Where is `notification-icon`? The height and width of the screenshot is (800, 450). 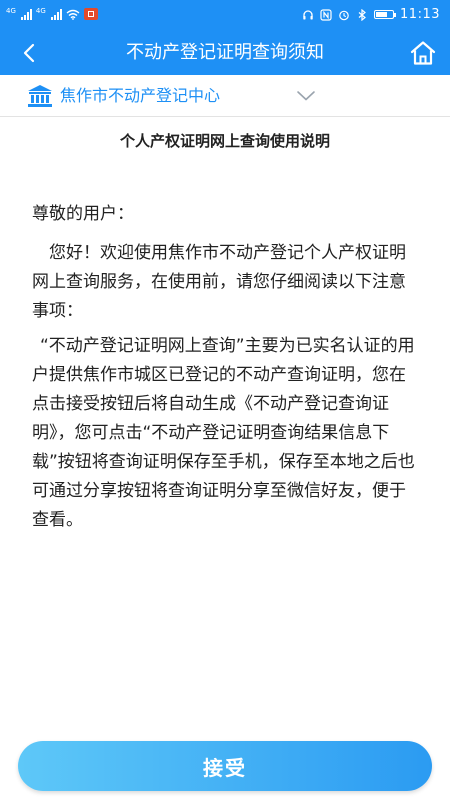
notification-icon is located at coordinates (90, 14).